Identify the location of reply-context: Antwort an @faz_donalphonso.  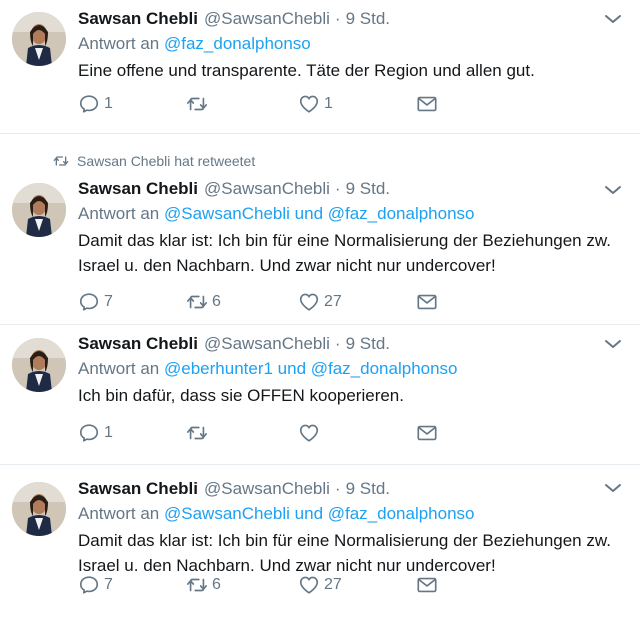
(349, 44).